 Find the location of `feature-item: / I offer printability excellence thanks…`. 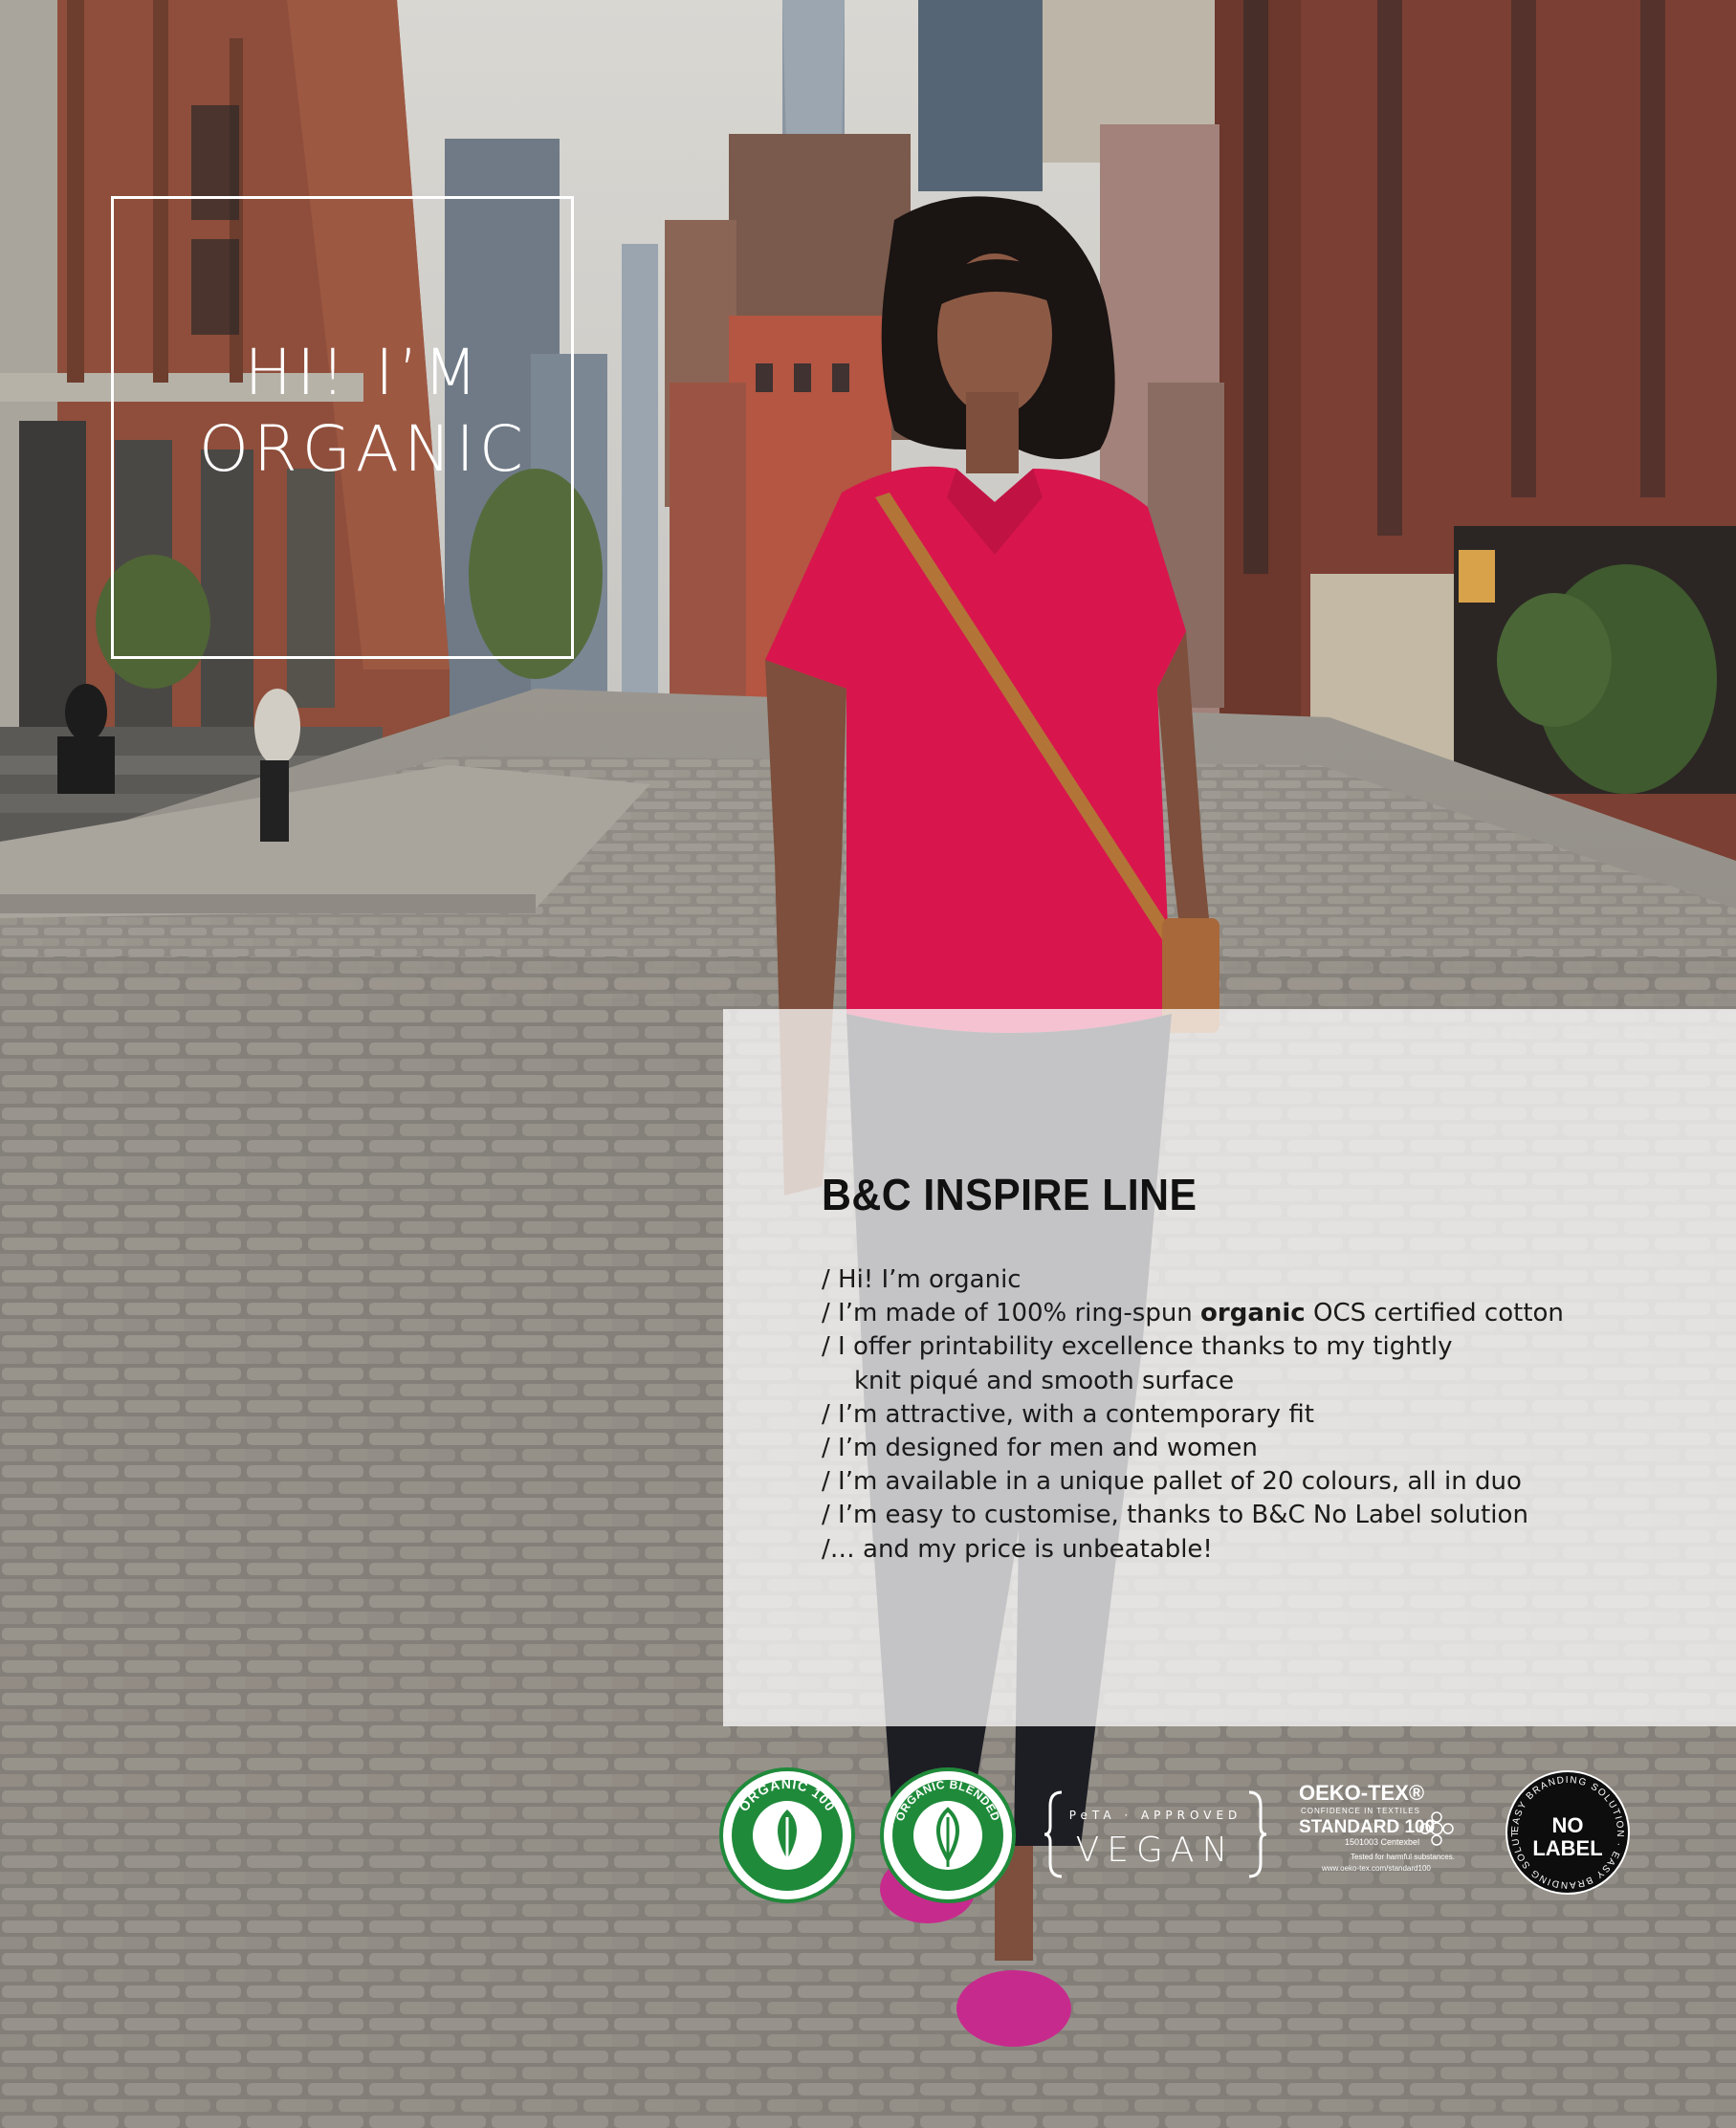

feature-item: / I offer printability excellence thanks… is located at coordinates (1193, 1347).